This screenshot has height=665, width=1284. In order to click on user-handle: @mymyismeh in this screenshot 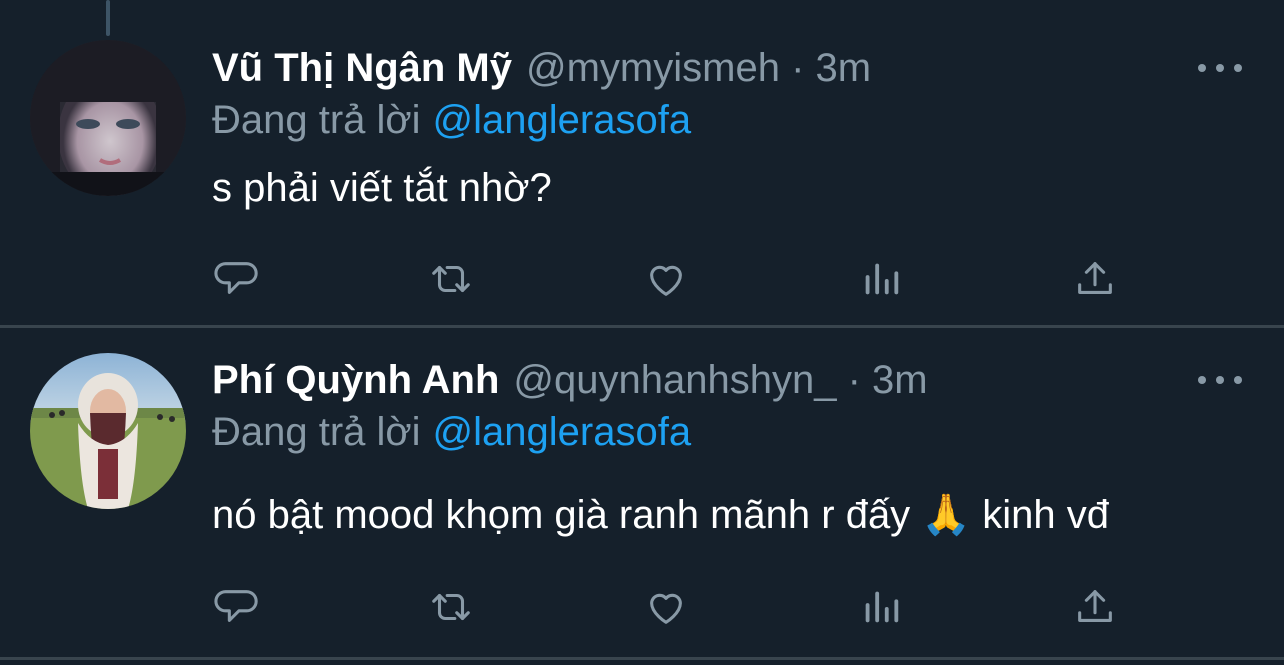, I will do `click(653, 68)`.